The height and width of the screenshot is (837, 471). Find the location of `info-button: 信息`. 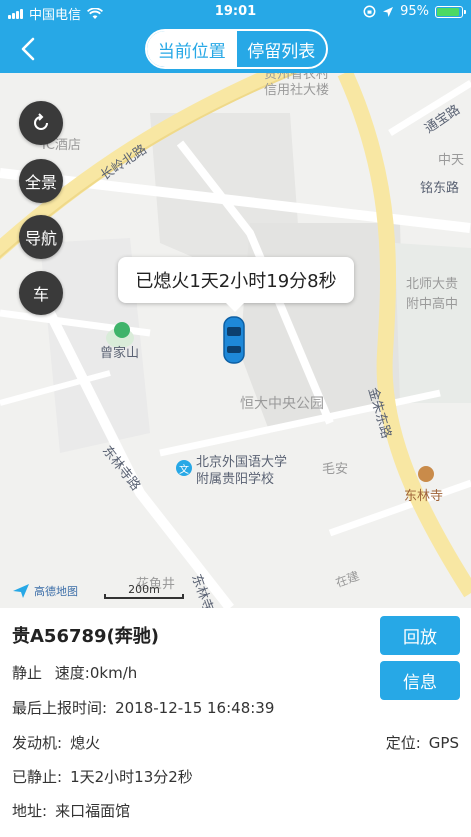

info-button: 信息 is located at coordinates (420, 680).